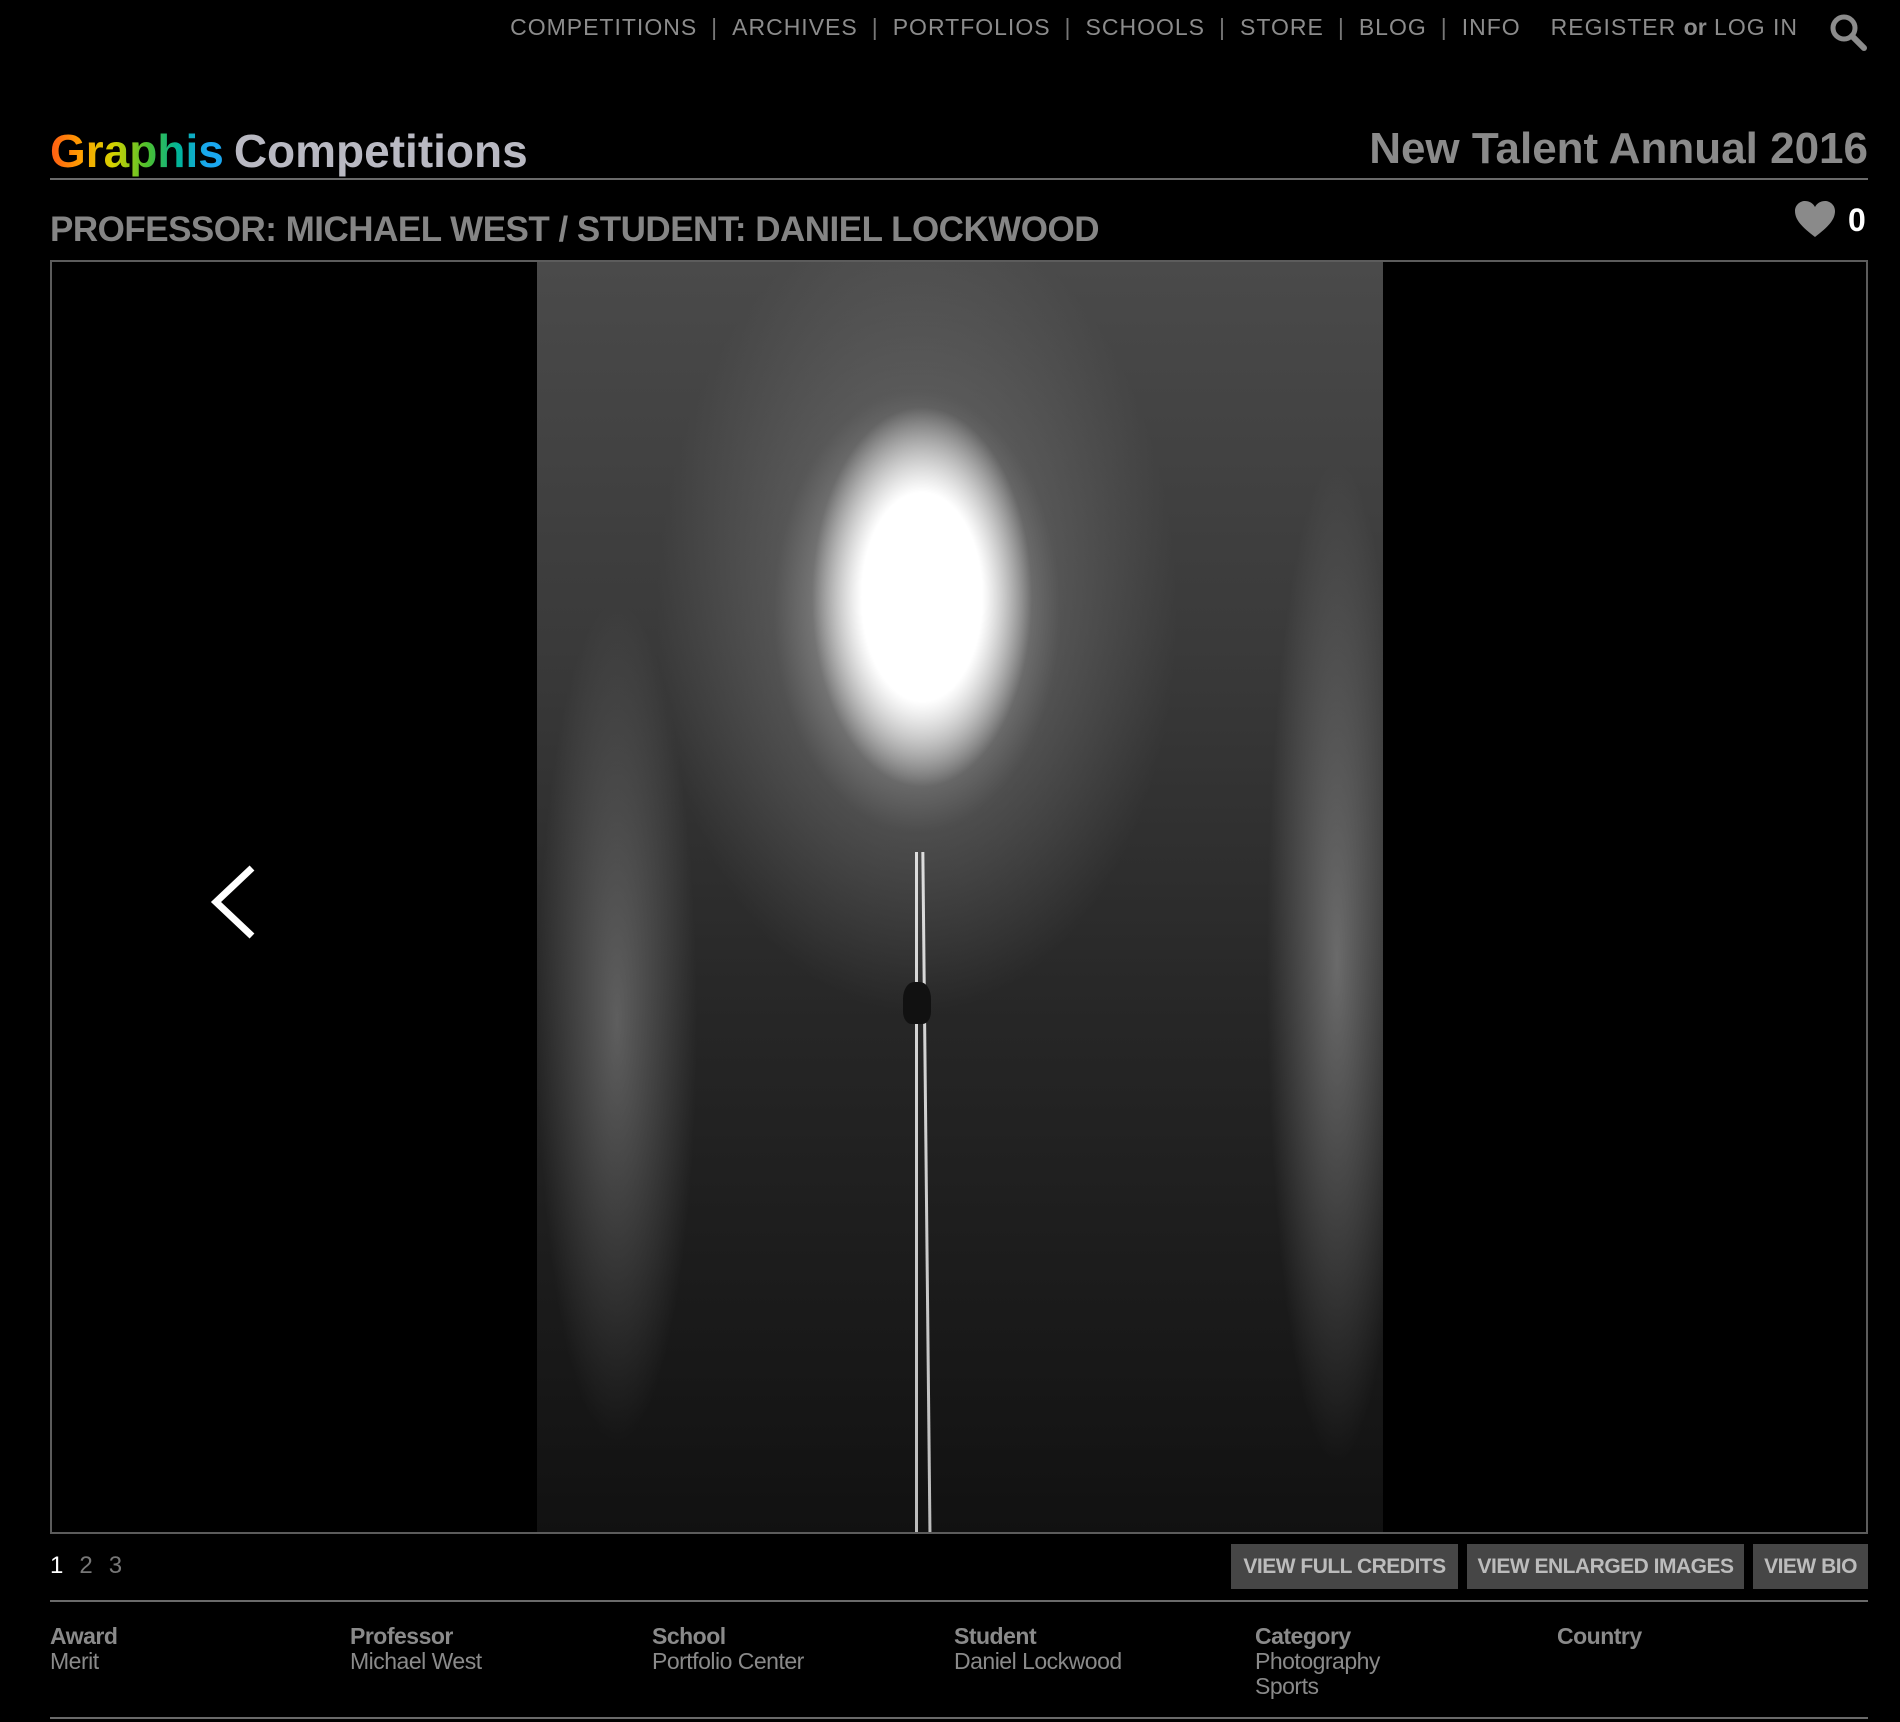  Describe the element at coordinates (995, 1636) in the screenshot. I see `info-label: Student` at that location.